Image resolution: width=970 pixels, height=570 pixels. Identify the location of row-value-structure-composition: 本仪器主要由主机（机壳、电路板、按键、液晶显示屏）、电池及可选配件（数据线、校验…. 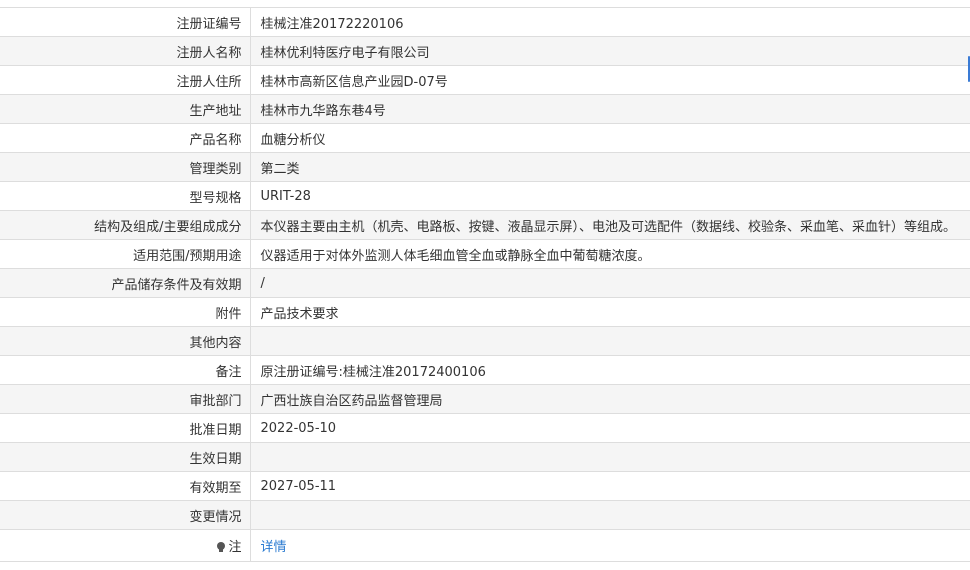
(610, 225).